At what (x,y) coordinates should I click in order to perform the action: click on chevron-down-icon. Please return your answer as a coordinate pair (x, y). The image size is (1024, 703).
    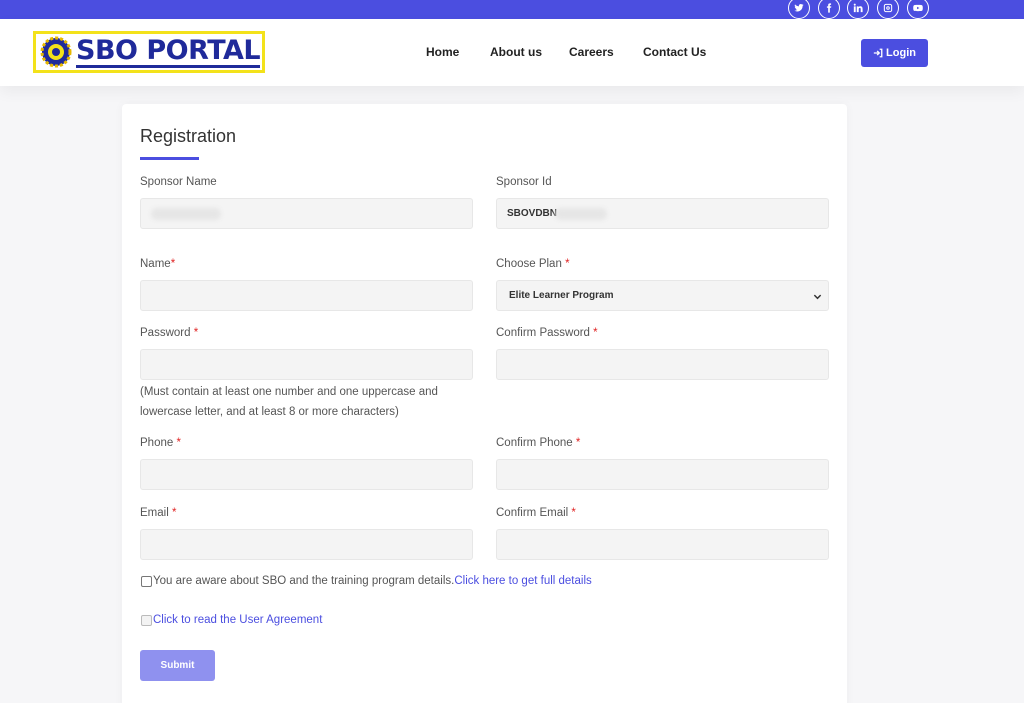
    Looking at the image, I should click on (817, 297).